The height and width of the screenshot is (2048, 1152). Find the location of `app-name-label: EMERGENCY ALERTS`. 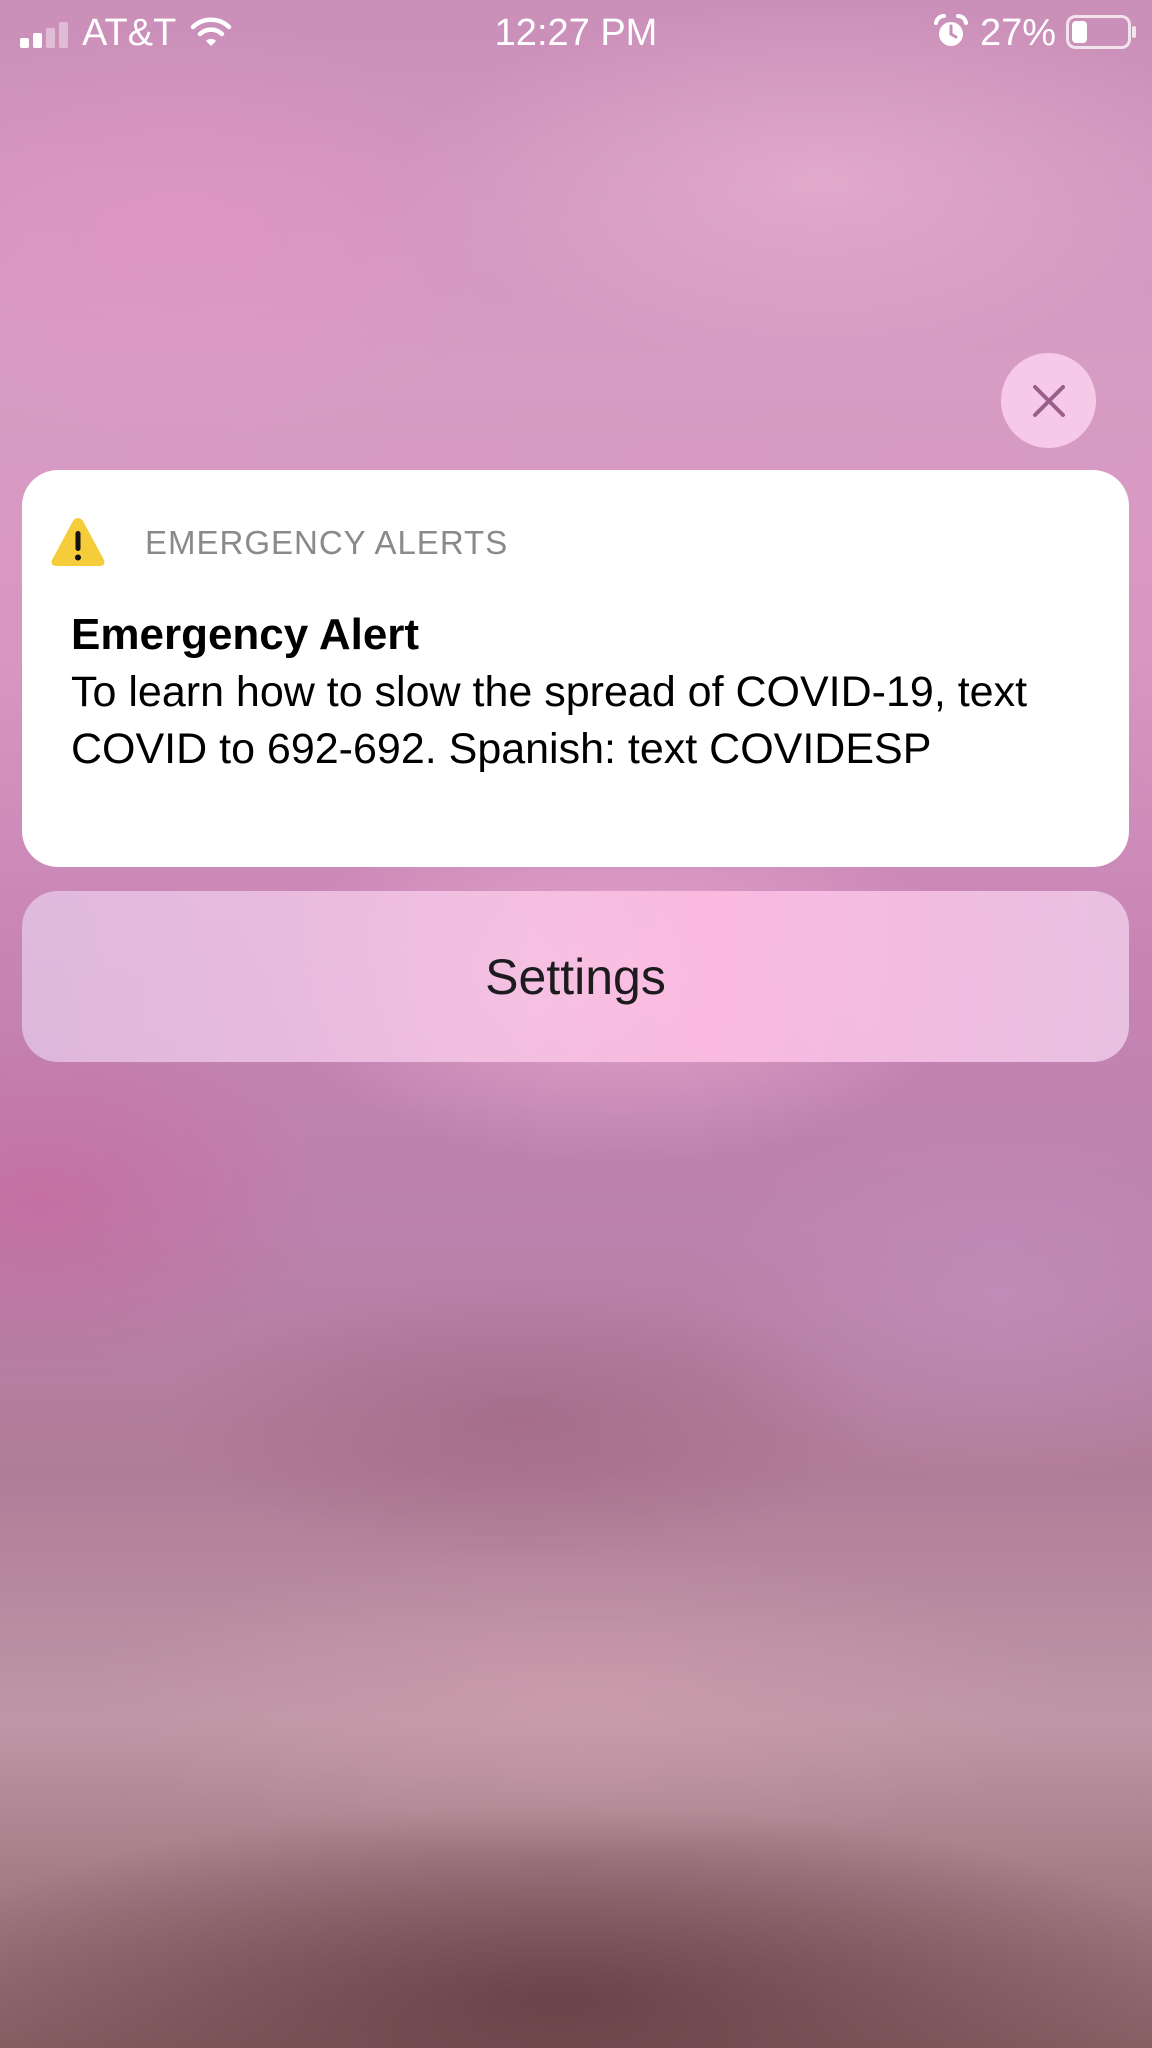

app-name-label: EMERGENCY ALERTS is located at coordinates (327, 542).